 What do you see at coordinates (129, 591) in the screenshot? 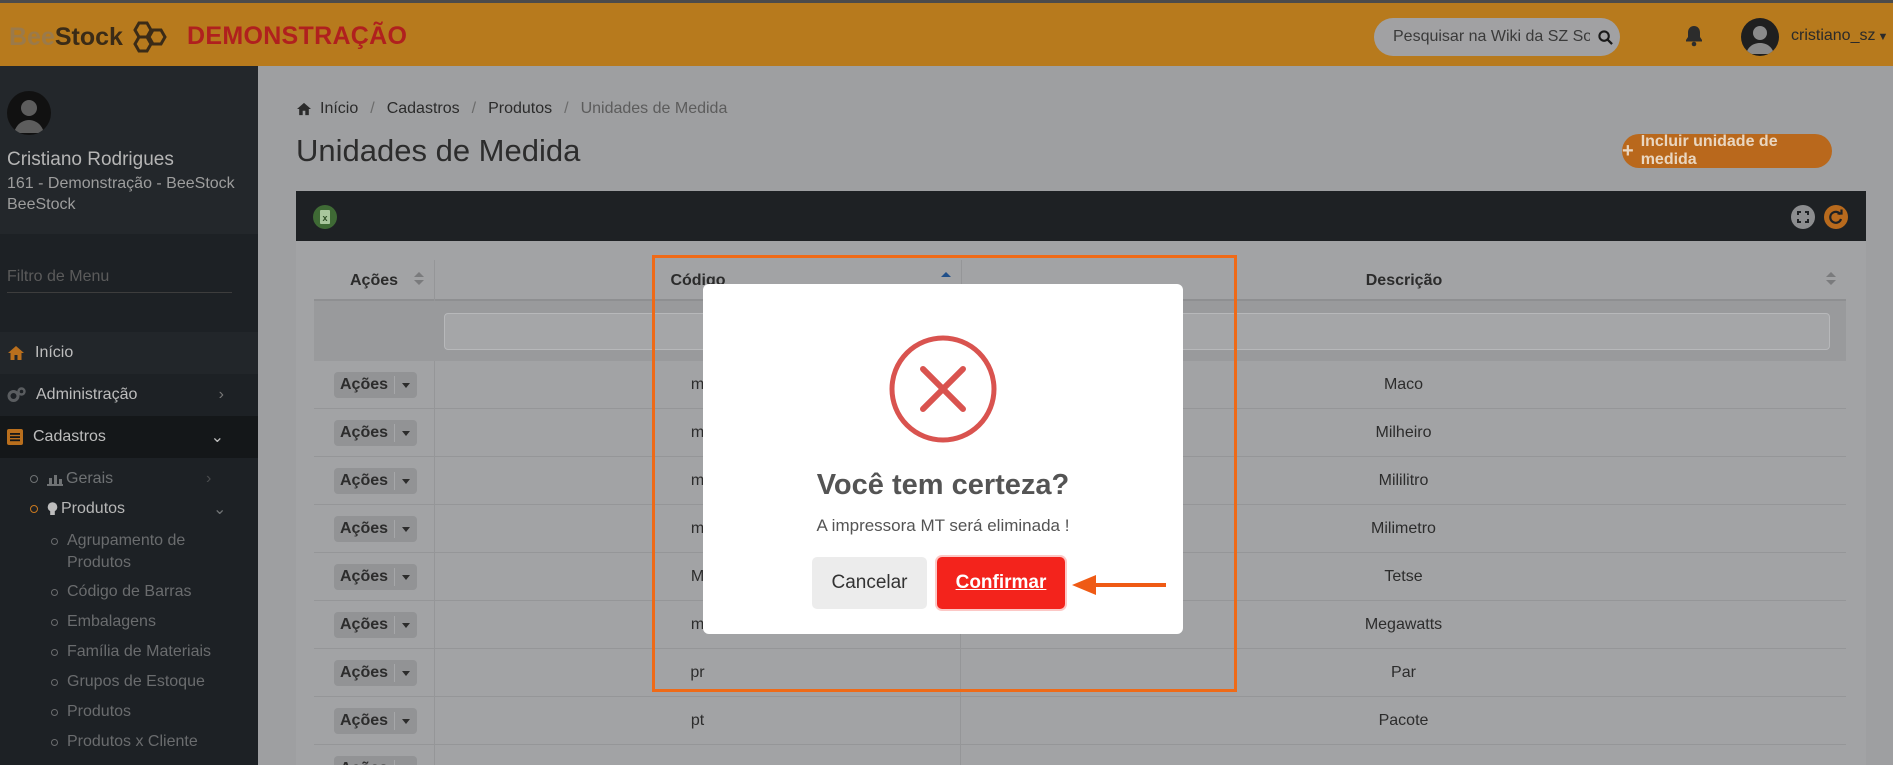
I see `sidebar-subitem-label: Código de Barras` at bounding box center [129, 591].